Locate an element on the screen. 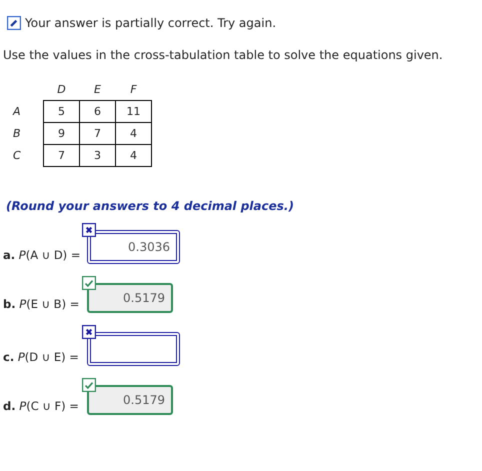  instructions-text: Use the values in the cross-tabulation table to solve the equations given. is located at coordinates (223, 55).